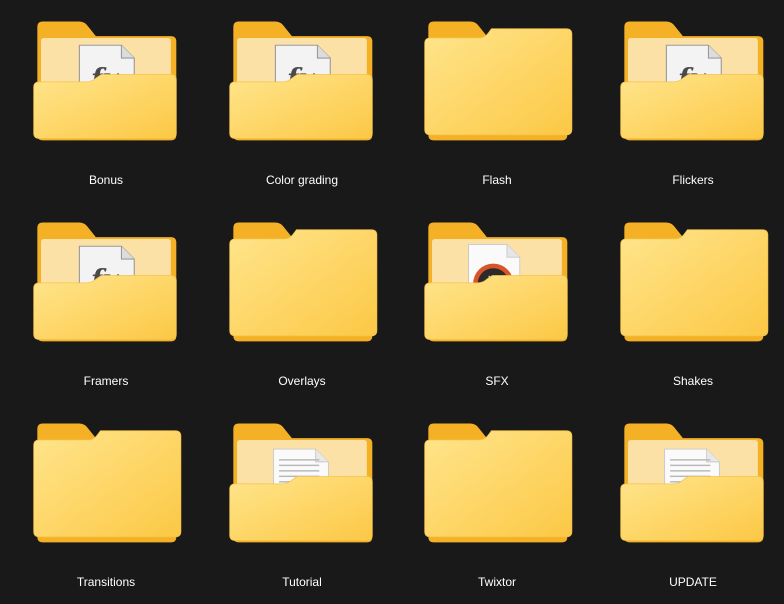 The height and width of the screenshot is (604, 784). What do you see at coordinates (496, 582) in the screenshot?
I see `folder-label: Twixtor` at bounding box center [496, 582].